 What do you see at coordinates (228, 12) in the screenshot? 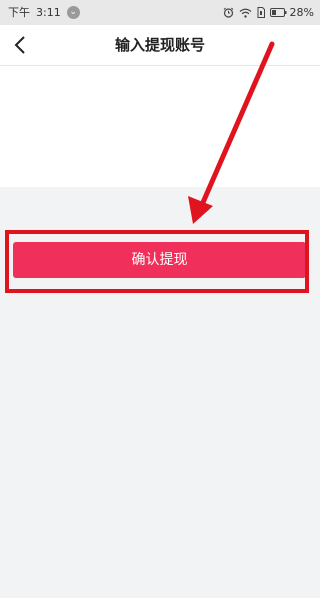
I see `alarm-icon` at bounding box center [228, 12].